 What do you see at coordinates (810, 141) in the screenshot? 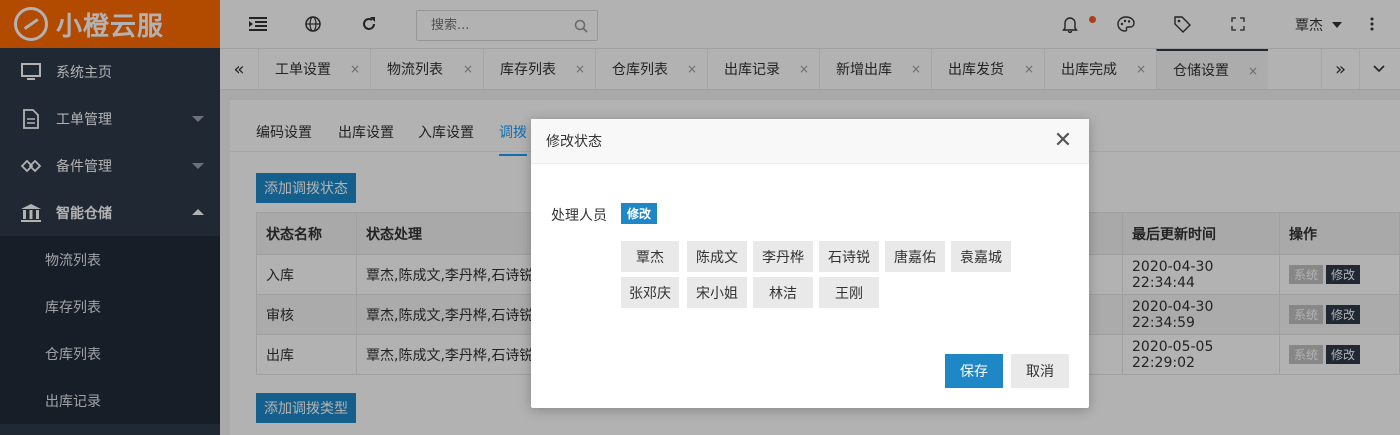
I see `modal-header: 修改状态` at bounding box center [810, 141].